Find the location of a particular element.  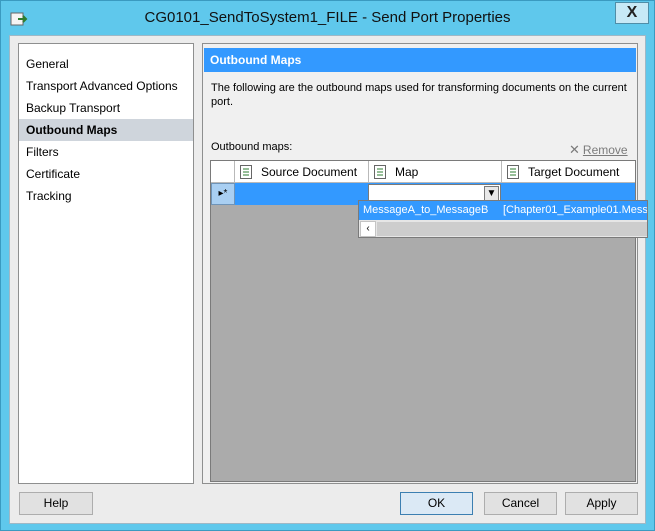

column-label: Map is located at coordinates (407, 172).